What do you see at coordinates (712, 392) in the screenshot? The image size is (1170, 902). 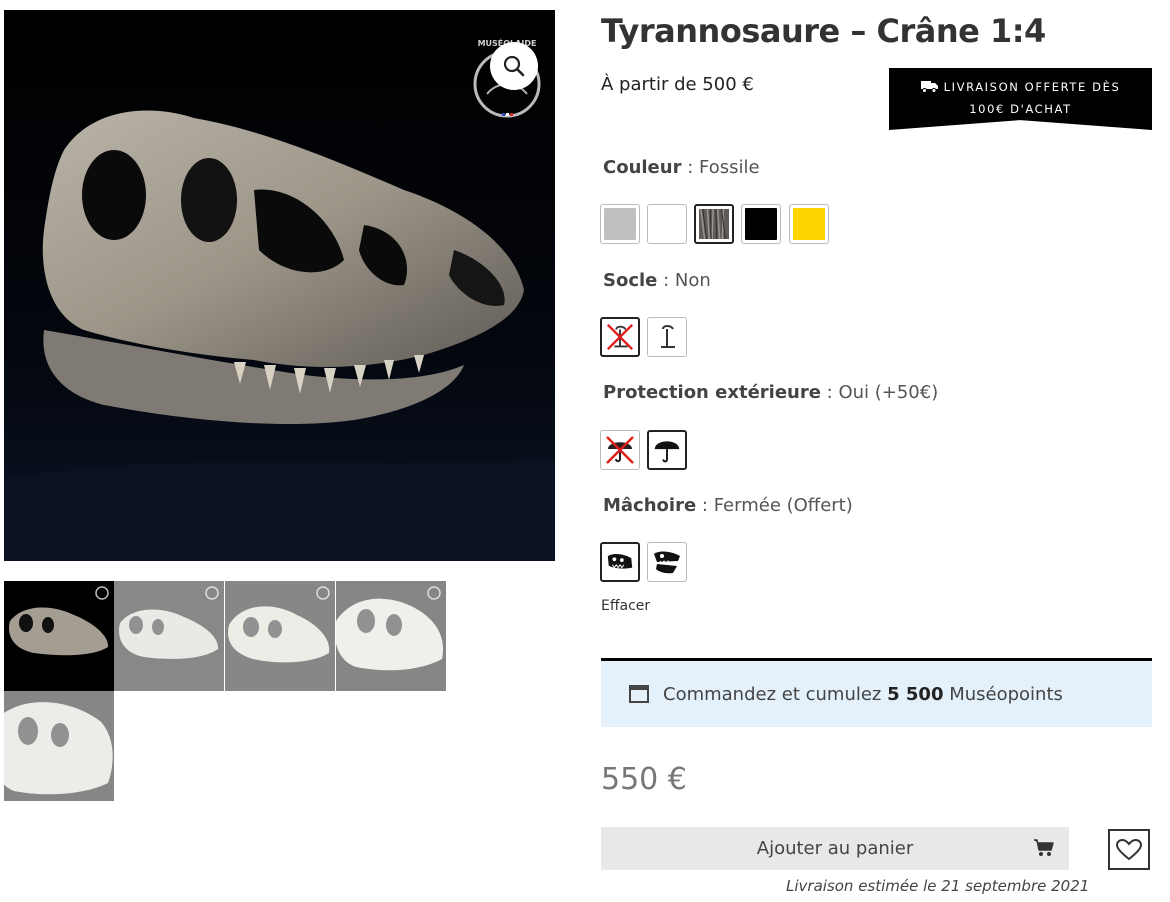 I see `attribute-name: Protection extérieure` at bounding box center [712, 392].